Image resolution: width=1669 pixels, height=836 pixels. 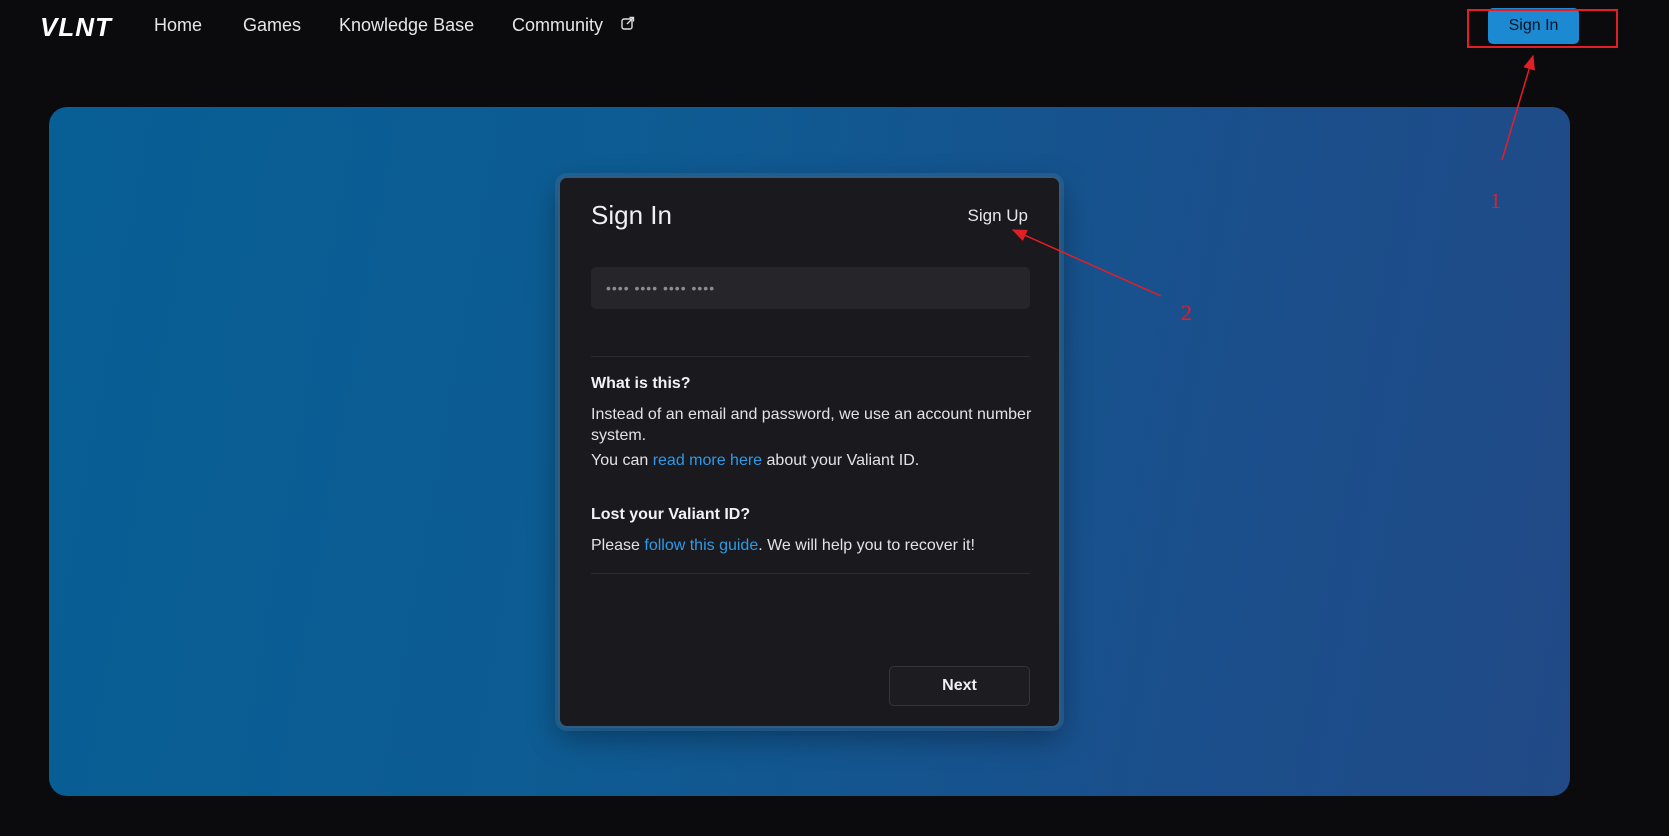 What do you see at coordinates (1533, 26) in the screenshot?
I see `header-sign-in-button: Sign In` at bounding box center [1533, 26].